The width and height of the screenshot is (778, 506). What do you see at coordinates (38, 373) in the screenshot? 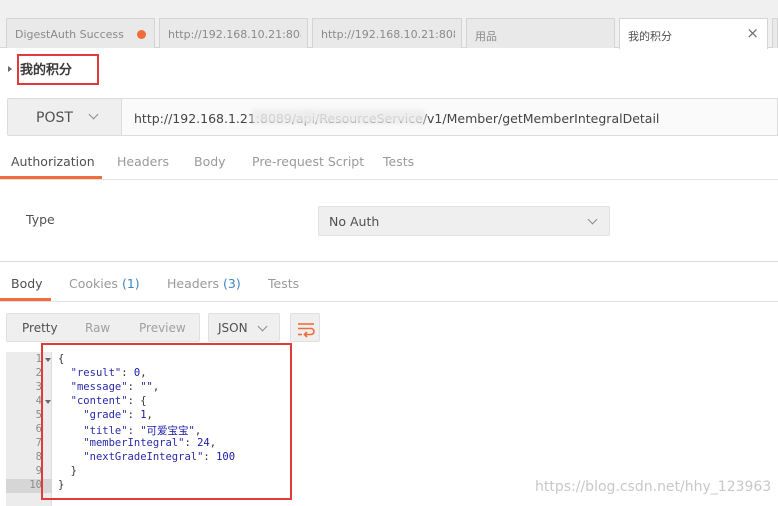
I see `line-number: 2` at bounding box center [38, 373].